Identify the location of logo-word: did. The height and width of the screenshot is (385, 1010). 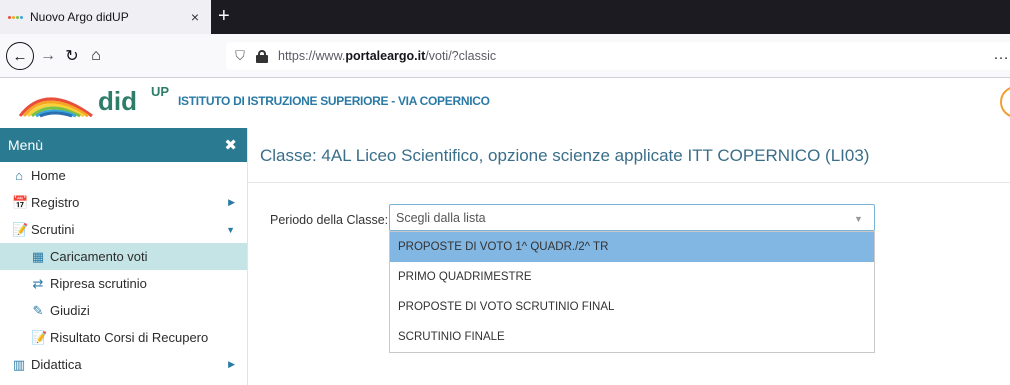
(117, 101).